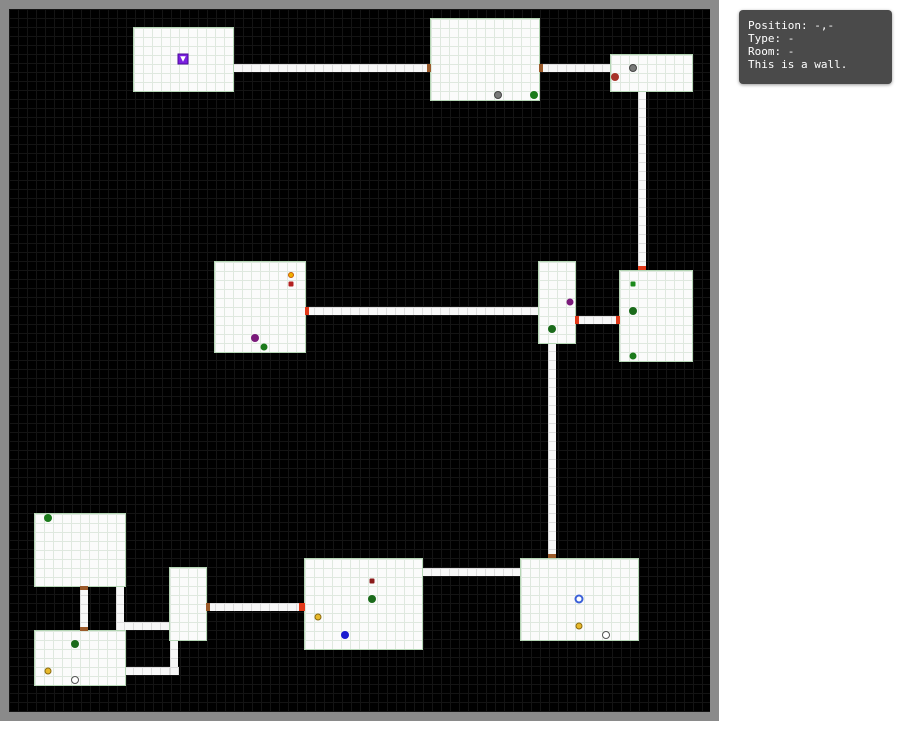 The width and height of the screenshot is (902, 745). What do you see at coordinates (255, 607) in the screenshot?
I see `corridor-bottom-mid` at bounding box center [255, 607].